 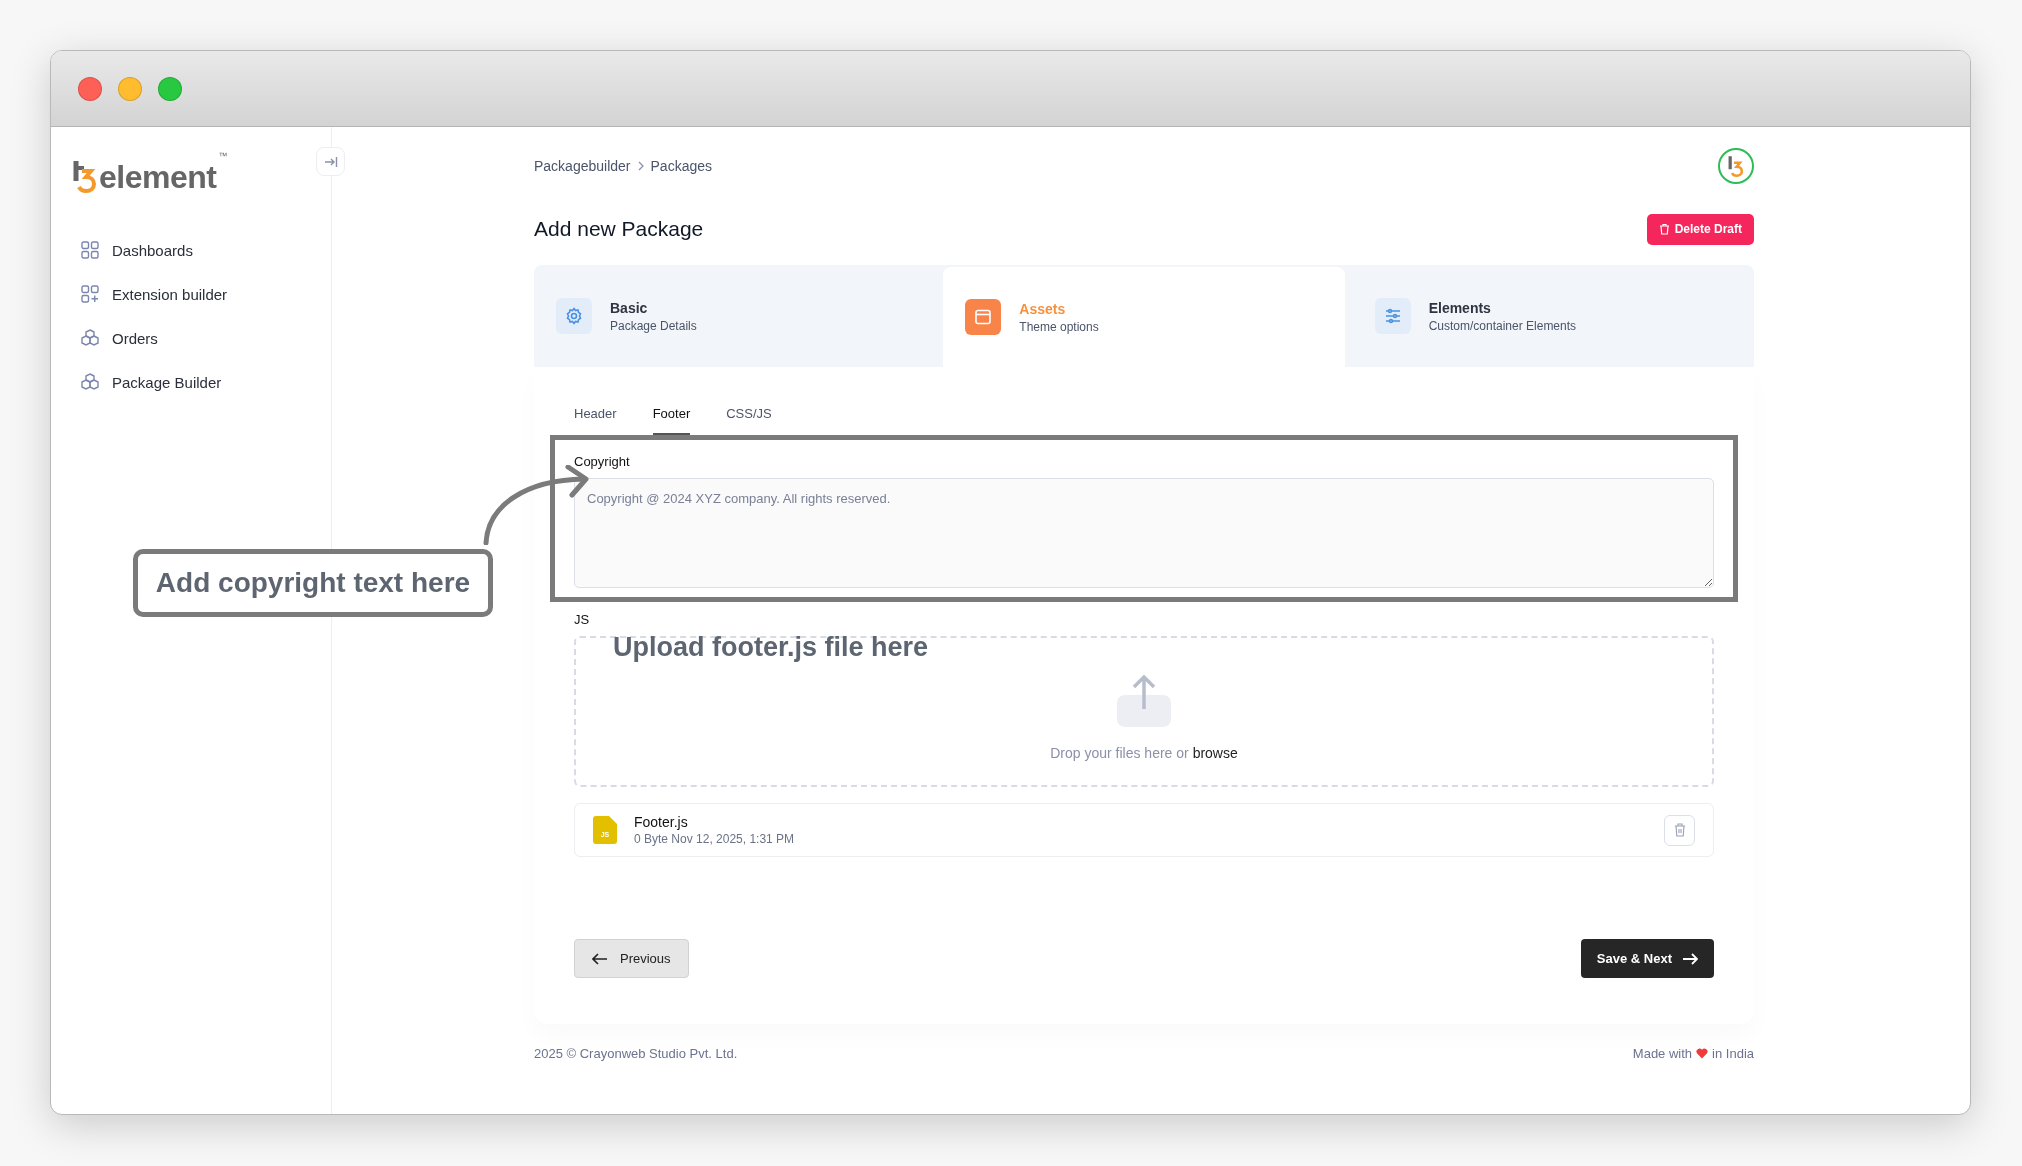 What do you see at coordinates (313, 583) in the screenshot?
I see `annotation-callout: Add copyright text here` at bounding box center [313, 583].